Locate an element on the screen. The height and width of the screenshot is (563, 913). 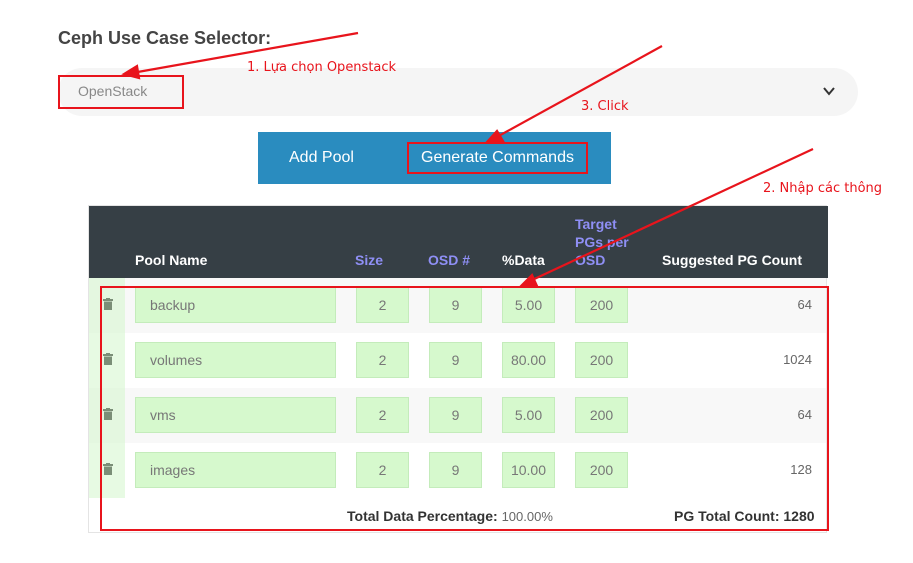
add-pool-button: Add Pool is located at coordinates (321, 158).